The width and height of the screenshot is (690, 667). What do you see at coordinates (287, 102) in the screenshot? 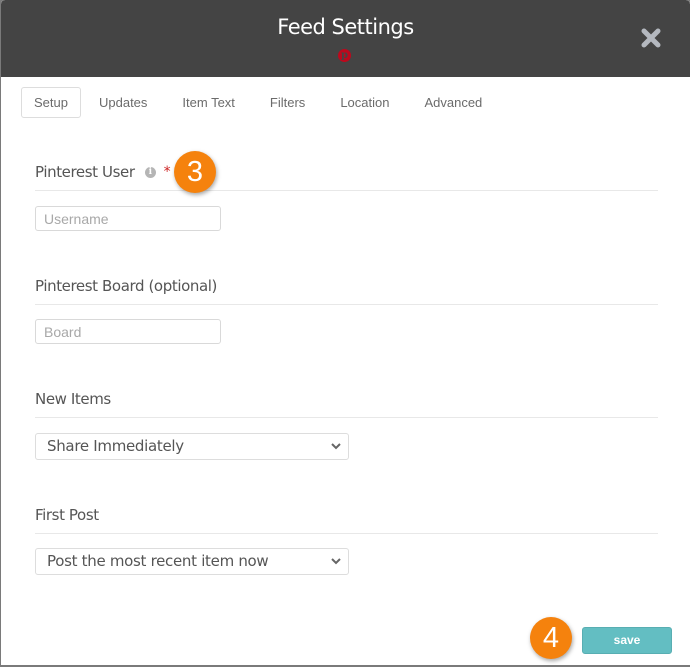
I see `tab-filters: Filters` at bounding box center [287, 102].